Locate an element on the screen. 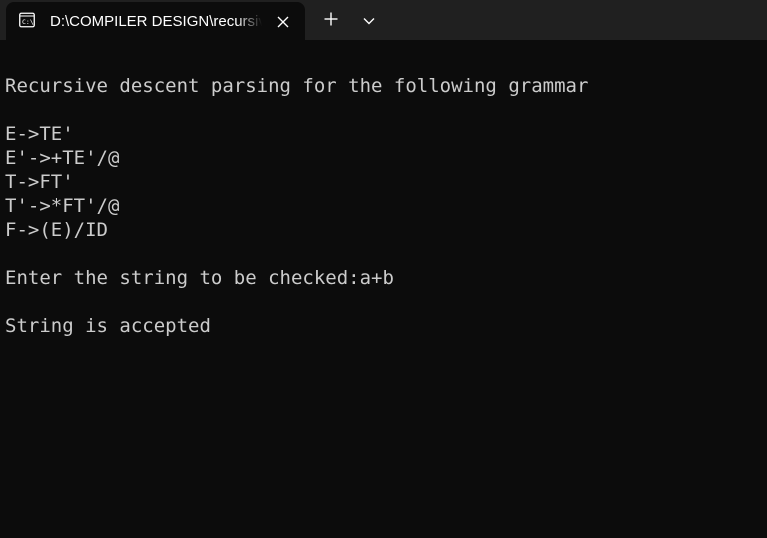  plus-icon is located at coordinates (331, 21).